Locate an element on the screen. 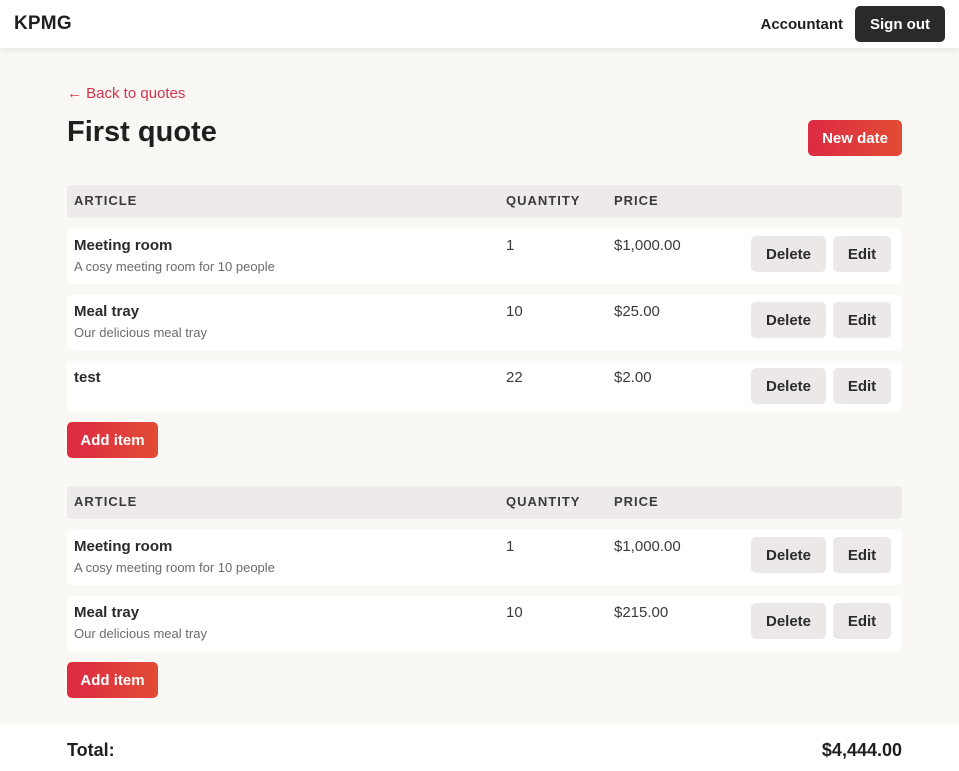 The height and width of the screenshot is (771, 959). row-quantity: 22 is located at coordinates (514, 377).